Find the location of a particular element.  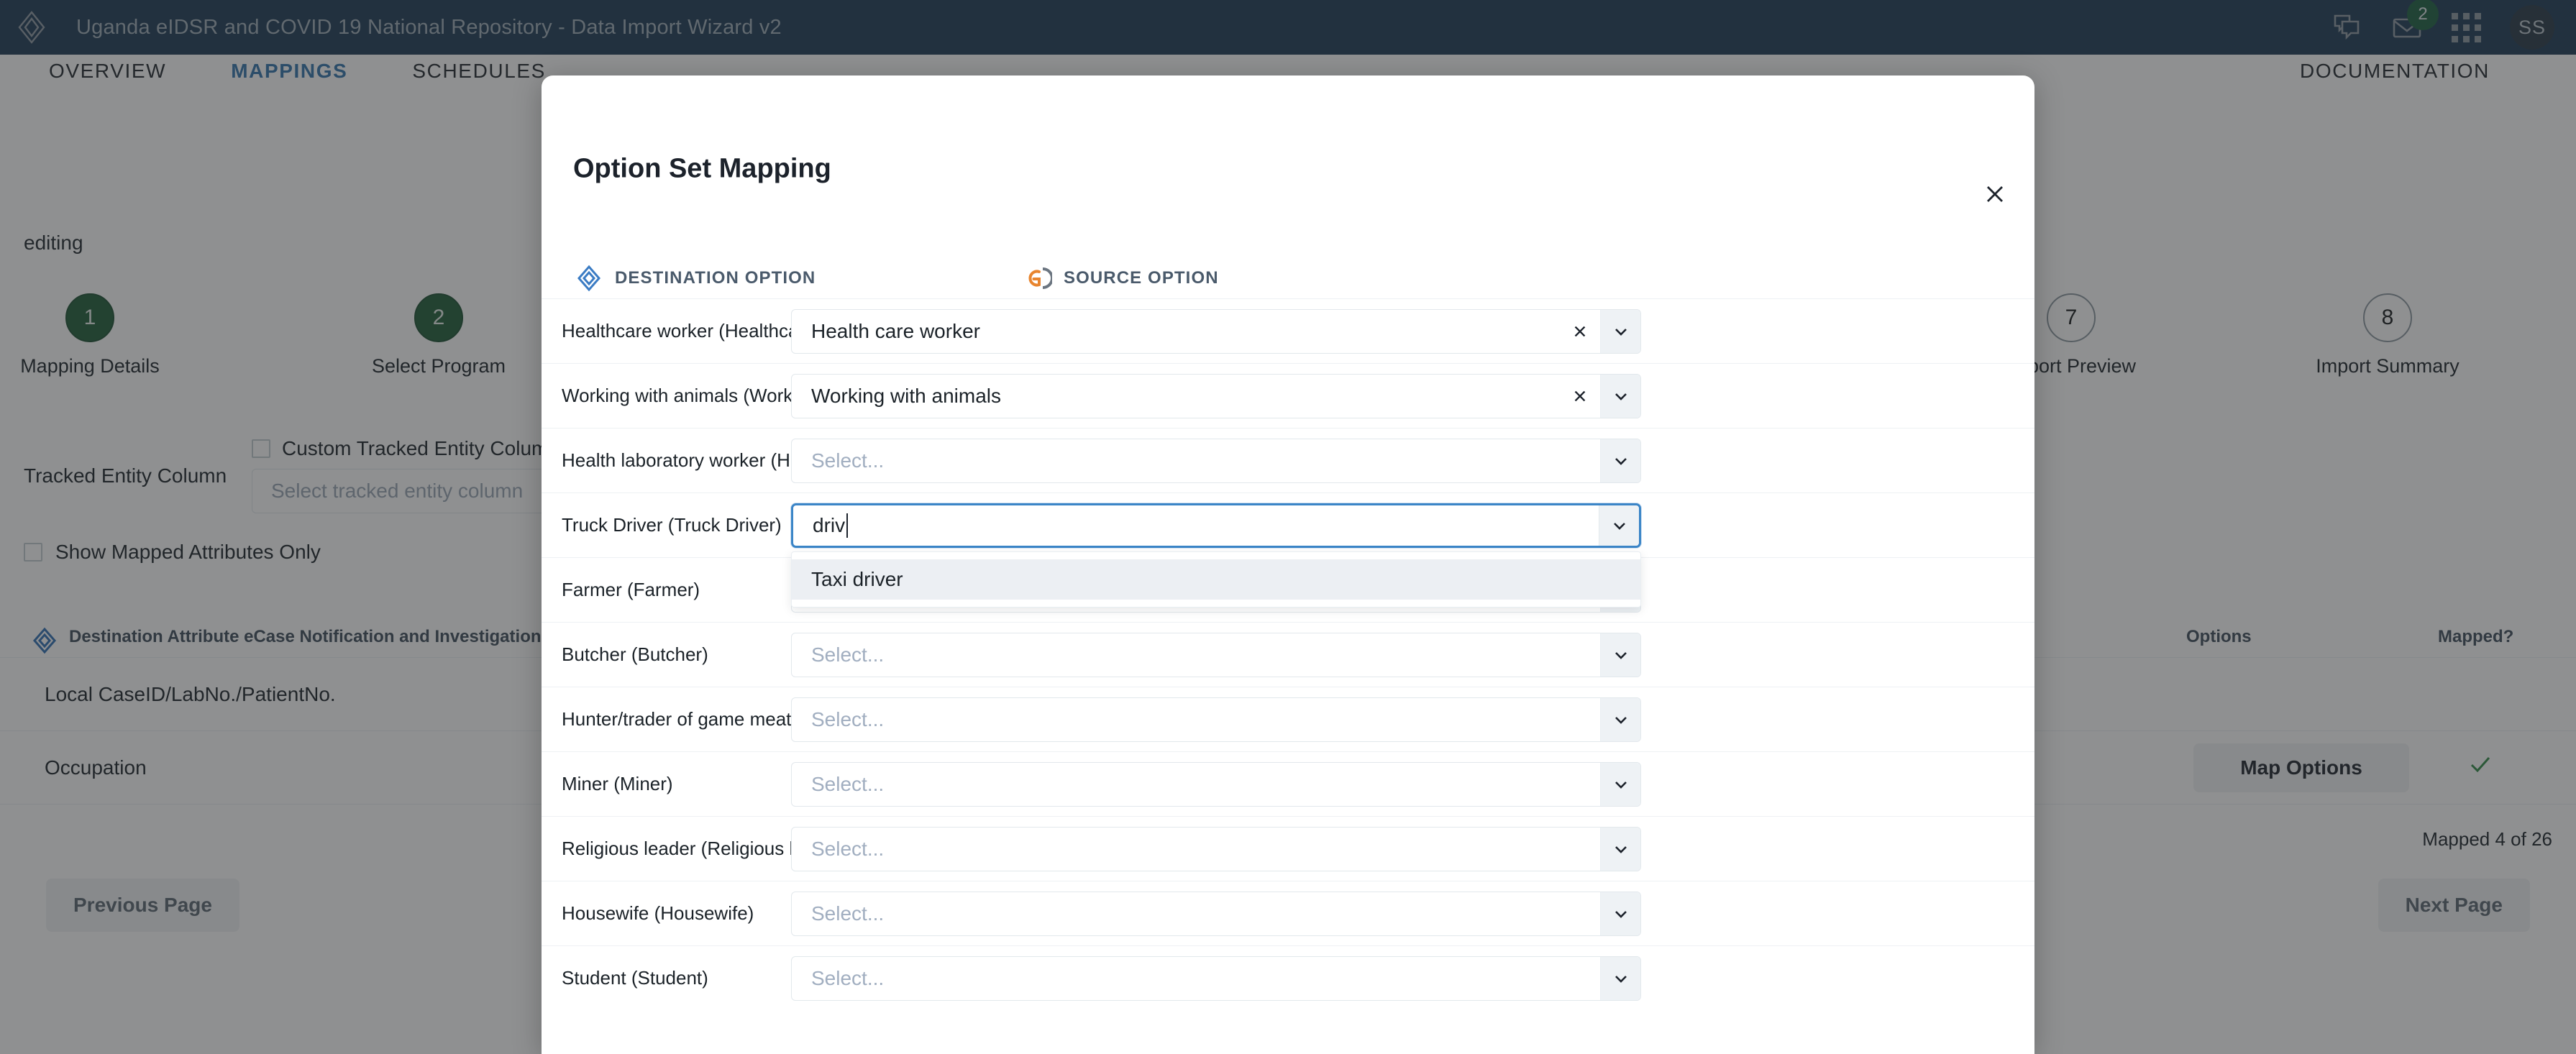

destination-option-name: Butcher (Butcher) is located at coordinates (635, 654).